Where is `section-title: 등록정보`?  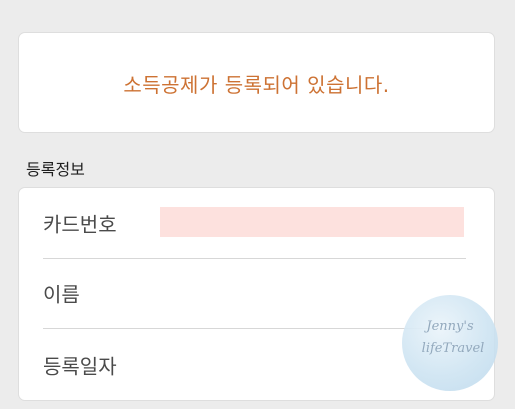
section-title: 등록정보 is located at coordinates (55, 169).